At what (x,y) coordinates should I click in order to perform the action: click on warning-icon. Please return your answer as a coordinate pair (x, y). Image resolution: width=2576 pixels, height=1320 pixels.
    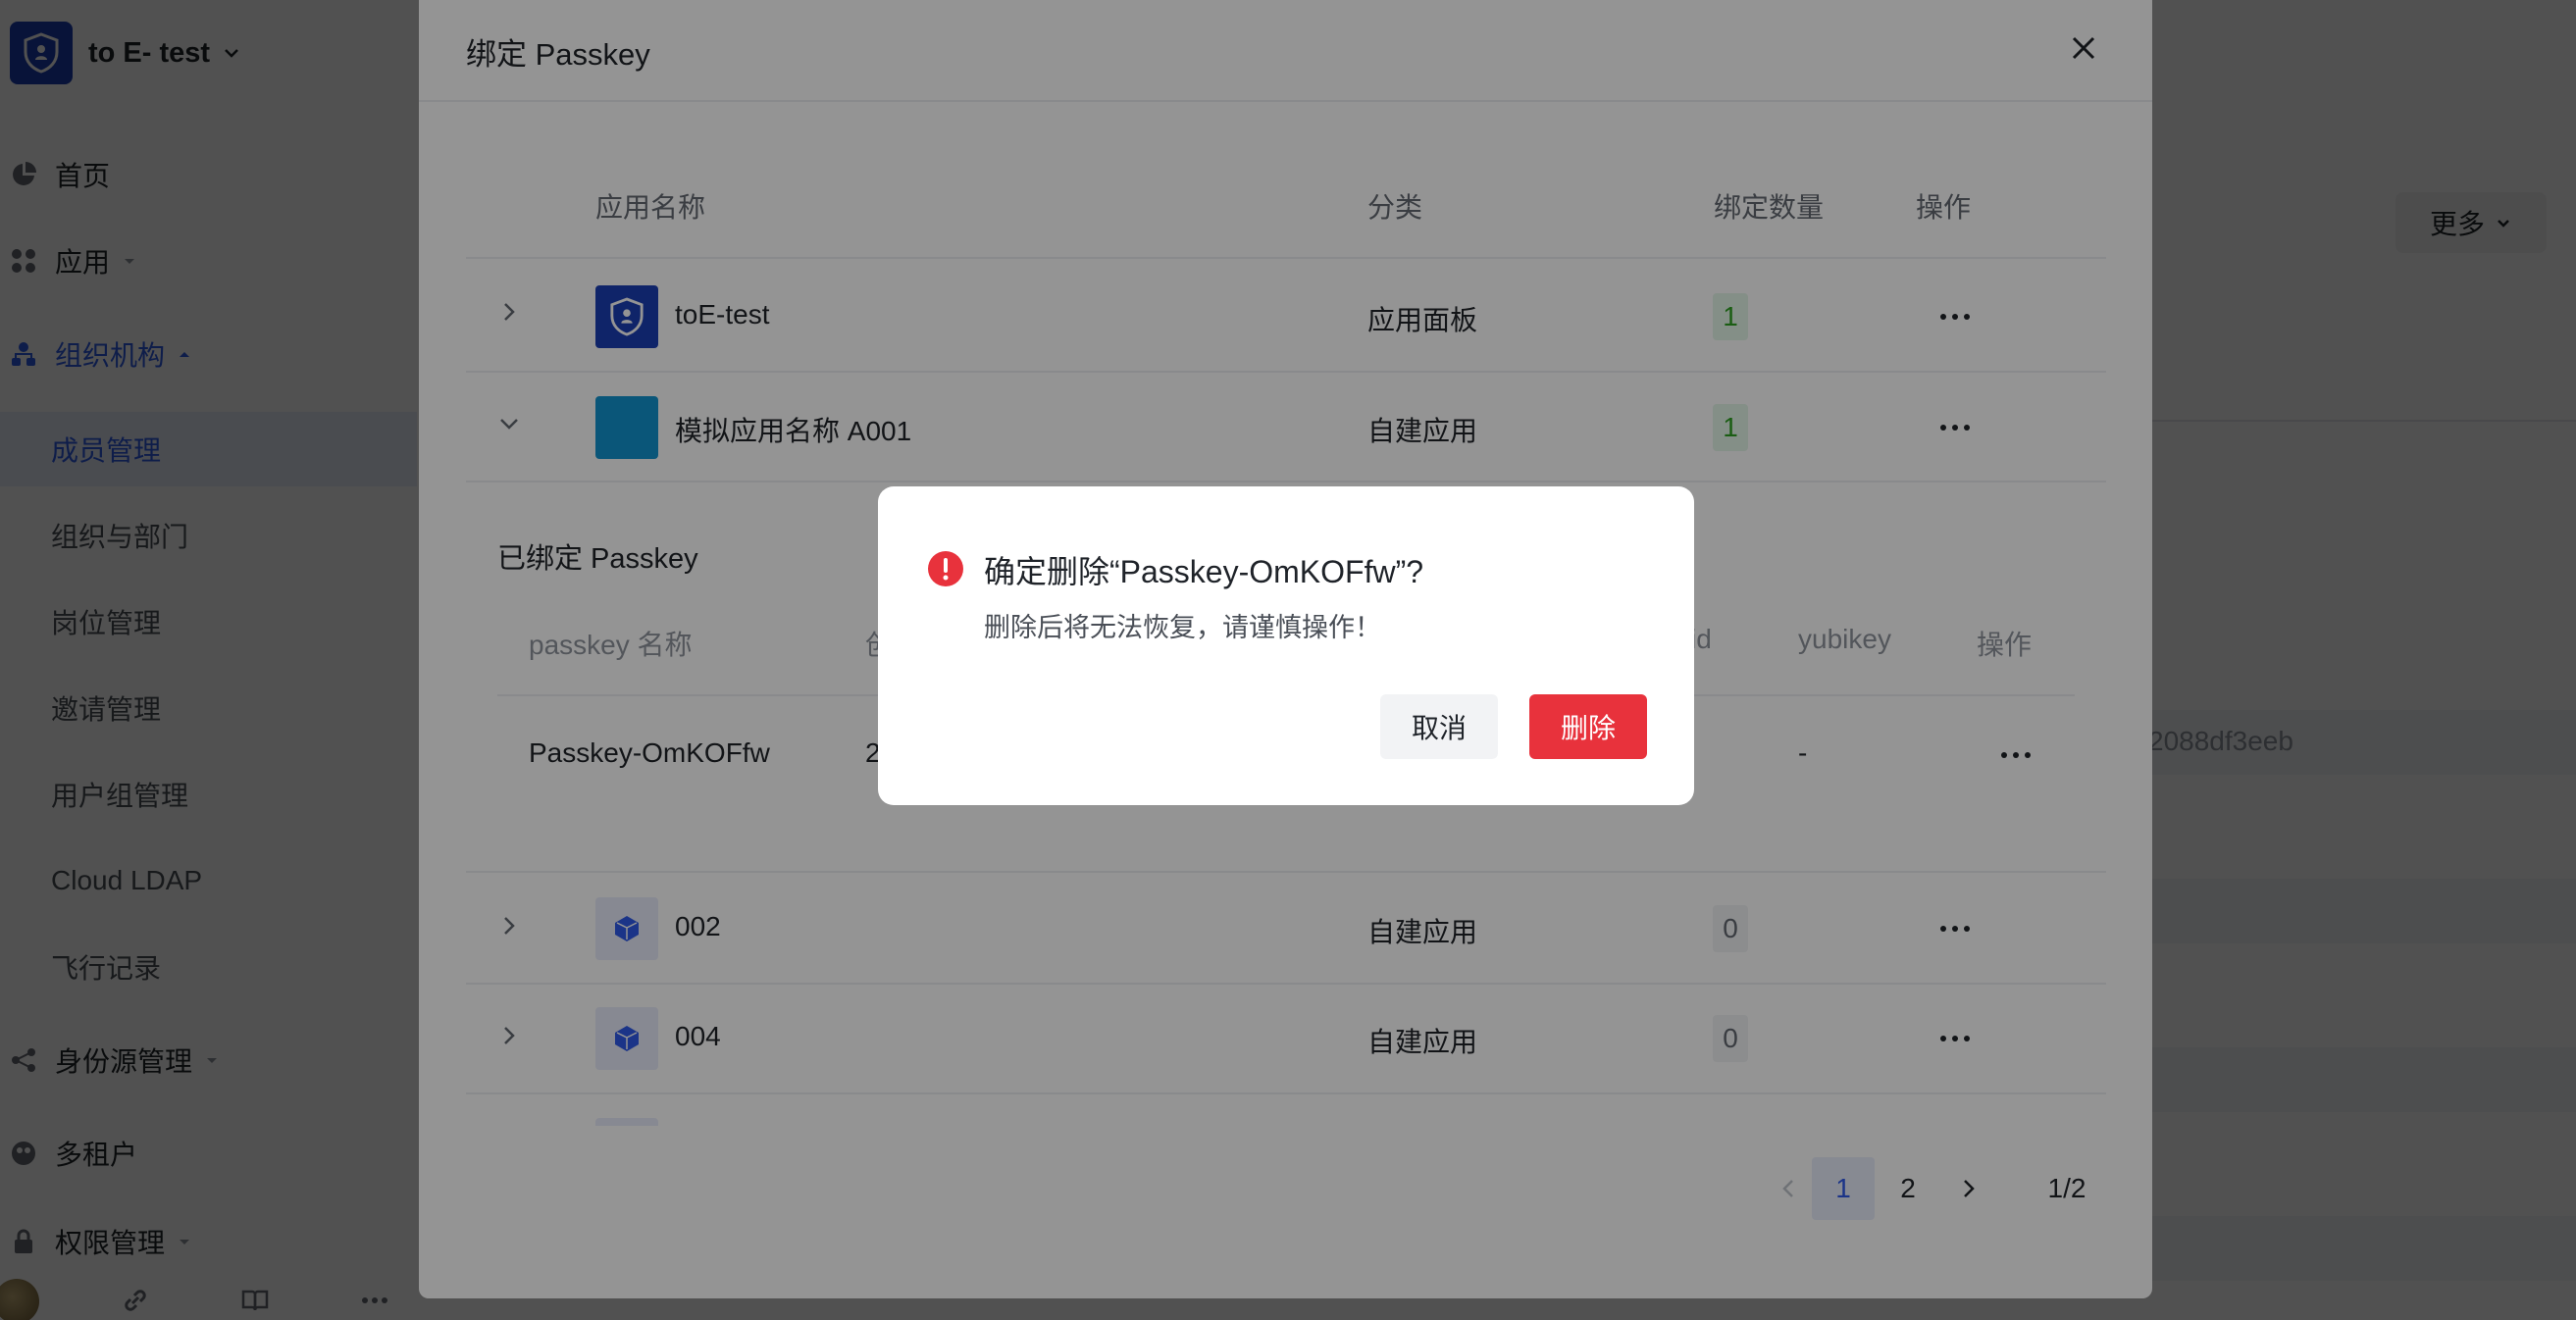
    Looking at the image, I should click on (945, 568).